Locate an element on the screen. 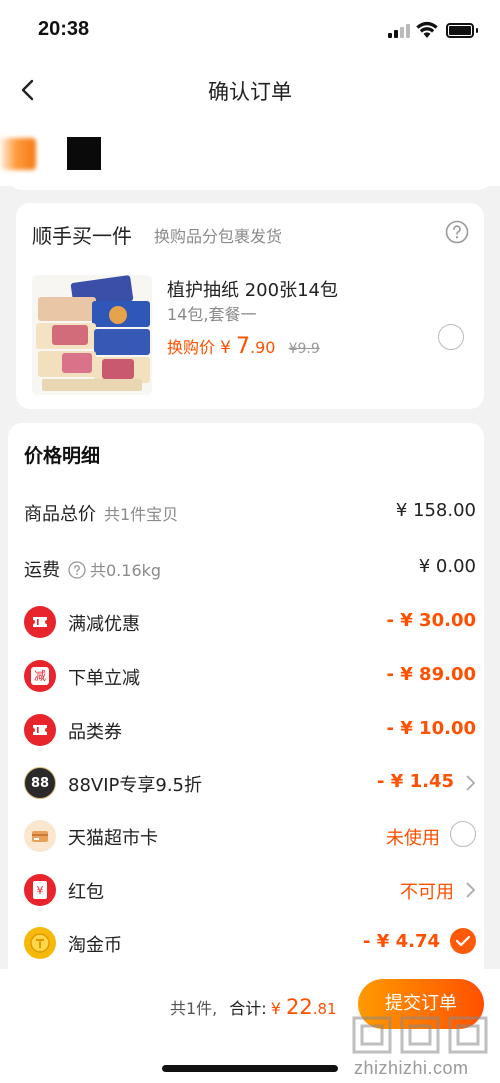 This screenshot has width=500, height=1083. item-count: 共1件, is located at coordinates (194, 1008).